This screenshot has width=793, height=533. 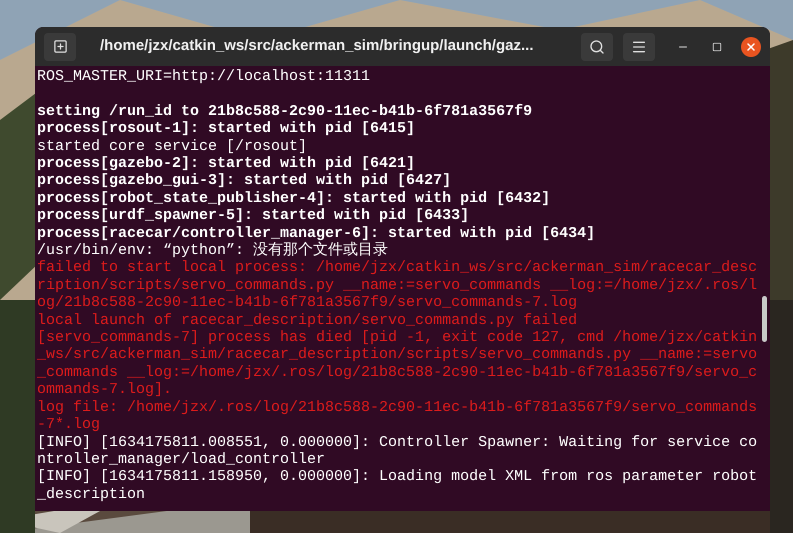 What do you see at coordinates (397, 268) in the screenshot?
I see `terminal-line: failed to start local process: /home/jzx/catkin_ws/src/ackerman_sim/racecar_desc` at bounding box center [397, 268].